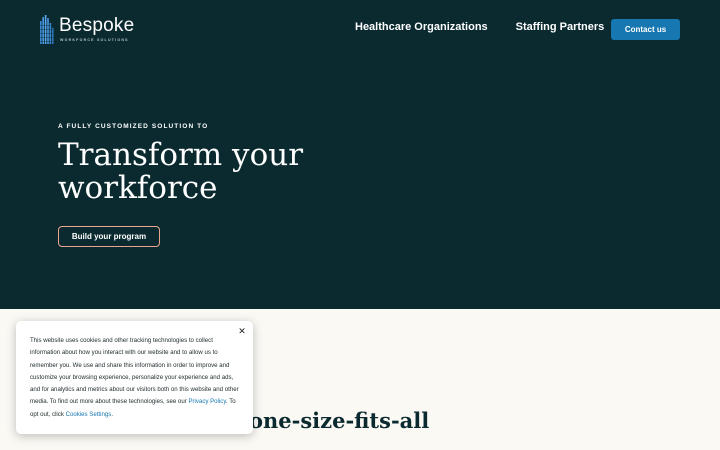  I want to click on build-program-button: Build your program, so click(109, 236).